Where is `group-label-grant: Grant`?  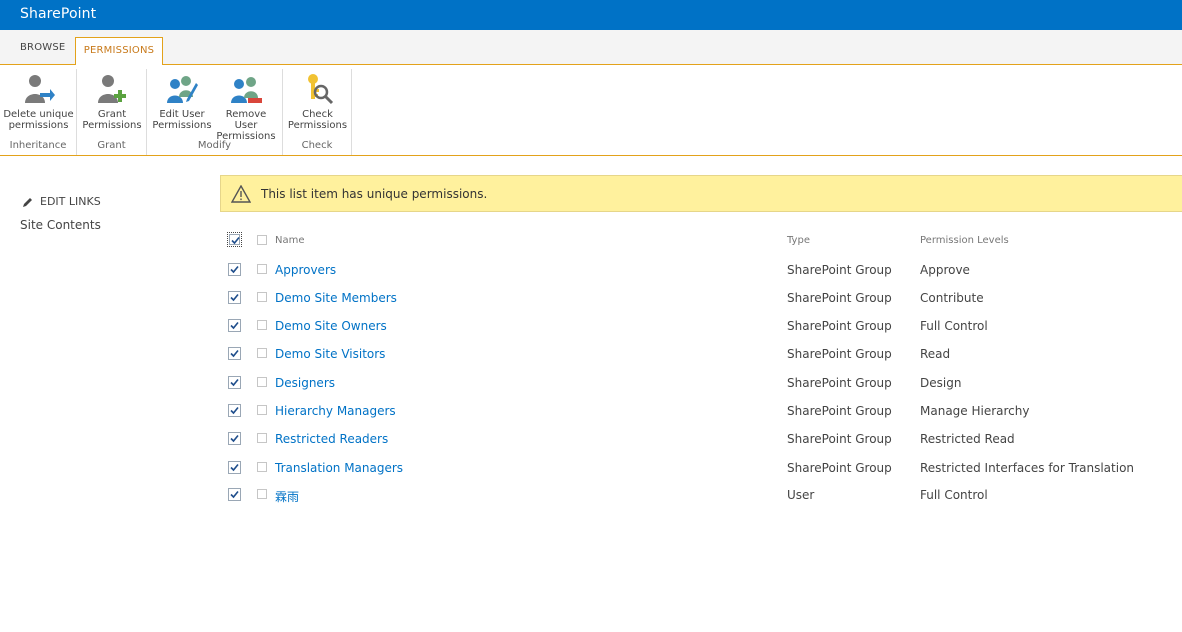
group-label-grant: Grant is located at coordinates (111, 145).